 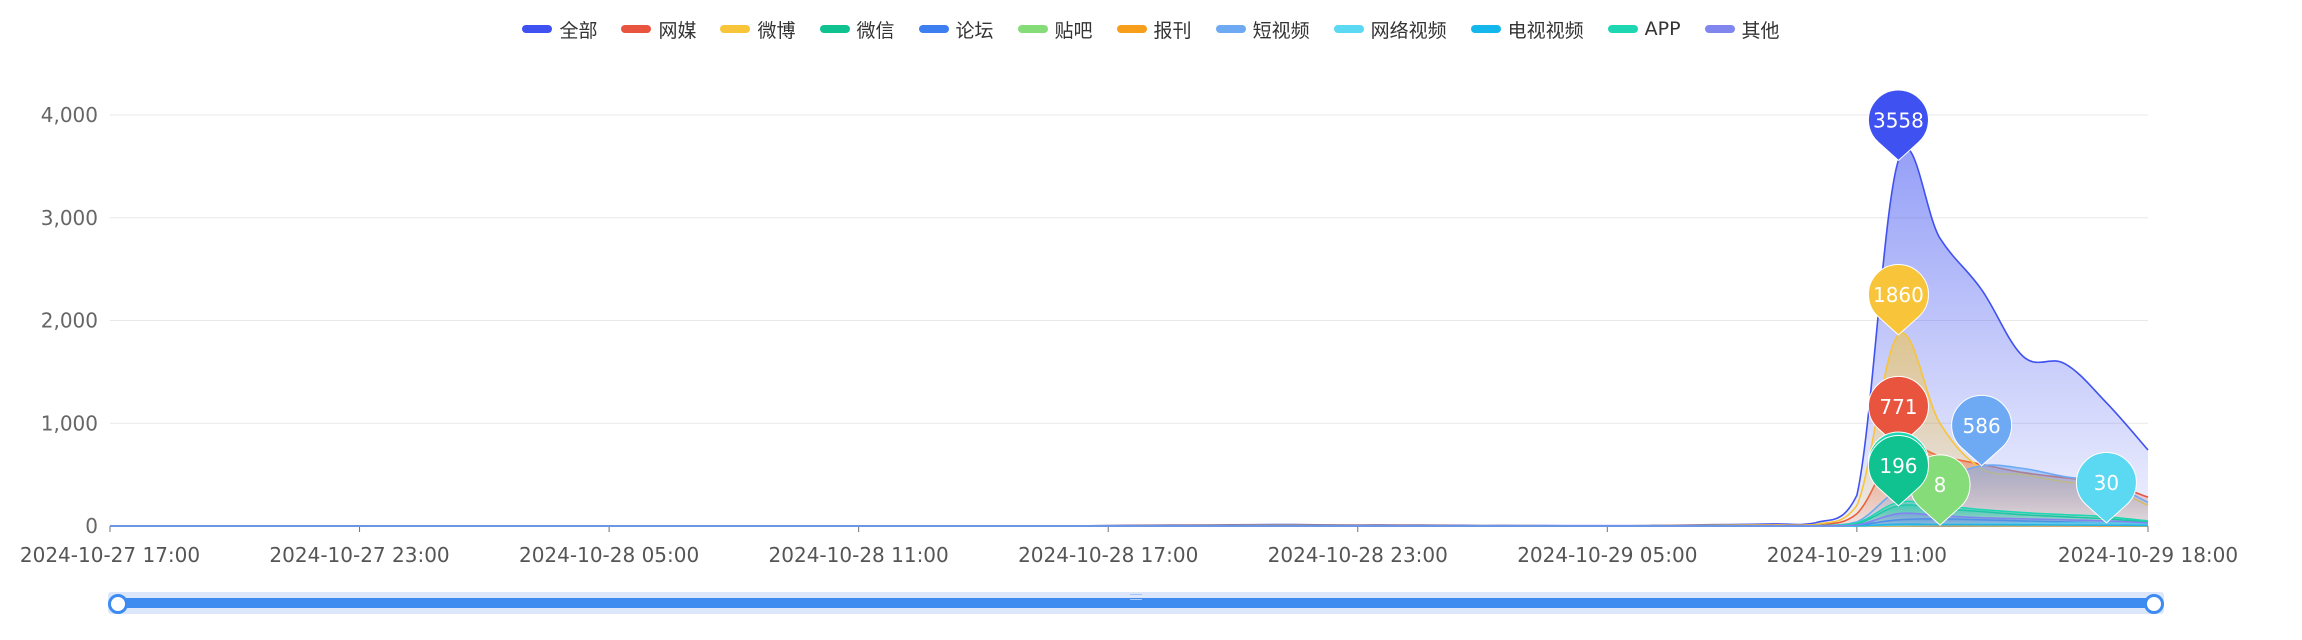 What do you see at coordinates (2148, 555) in the screenshot?
I see `x-tick-label: 2024-10-29 18:00` at bounding box center [2148, 555].